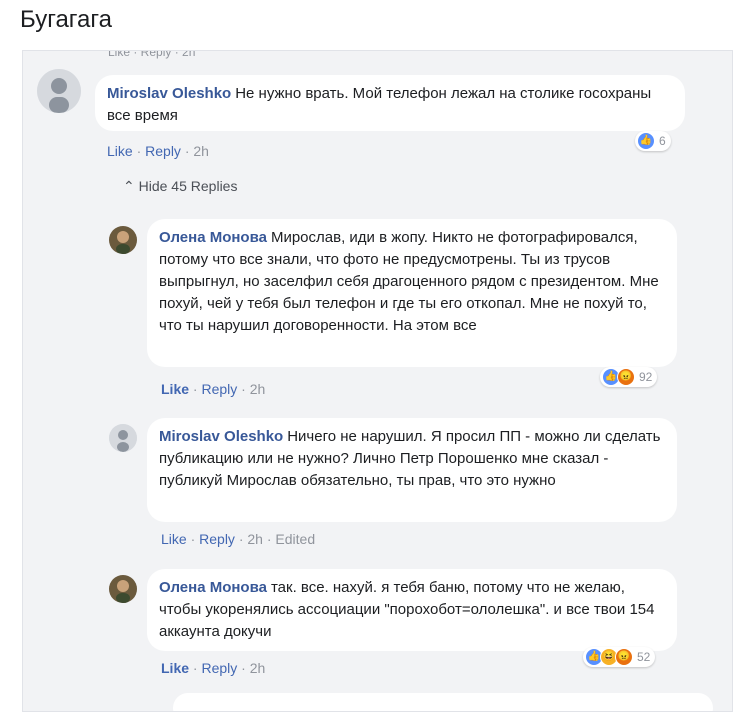  Describe the element at coordinates (295, 539) in the screenshot. I see `edited-label: Edited` at that location.